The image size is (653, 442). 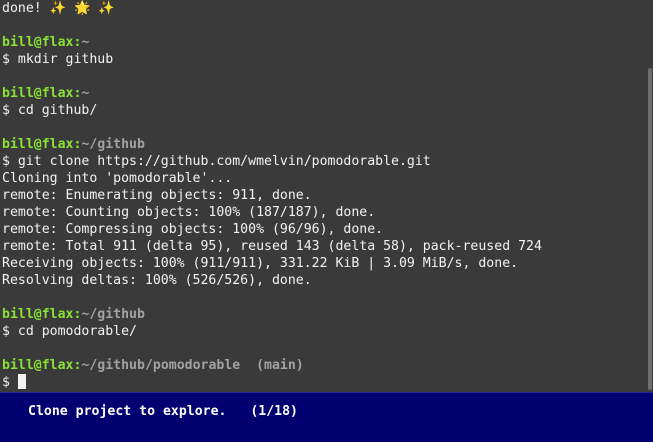 I want to click on prompt-path: ~/github/pomodorable, so click(x=161, y=365).